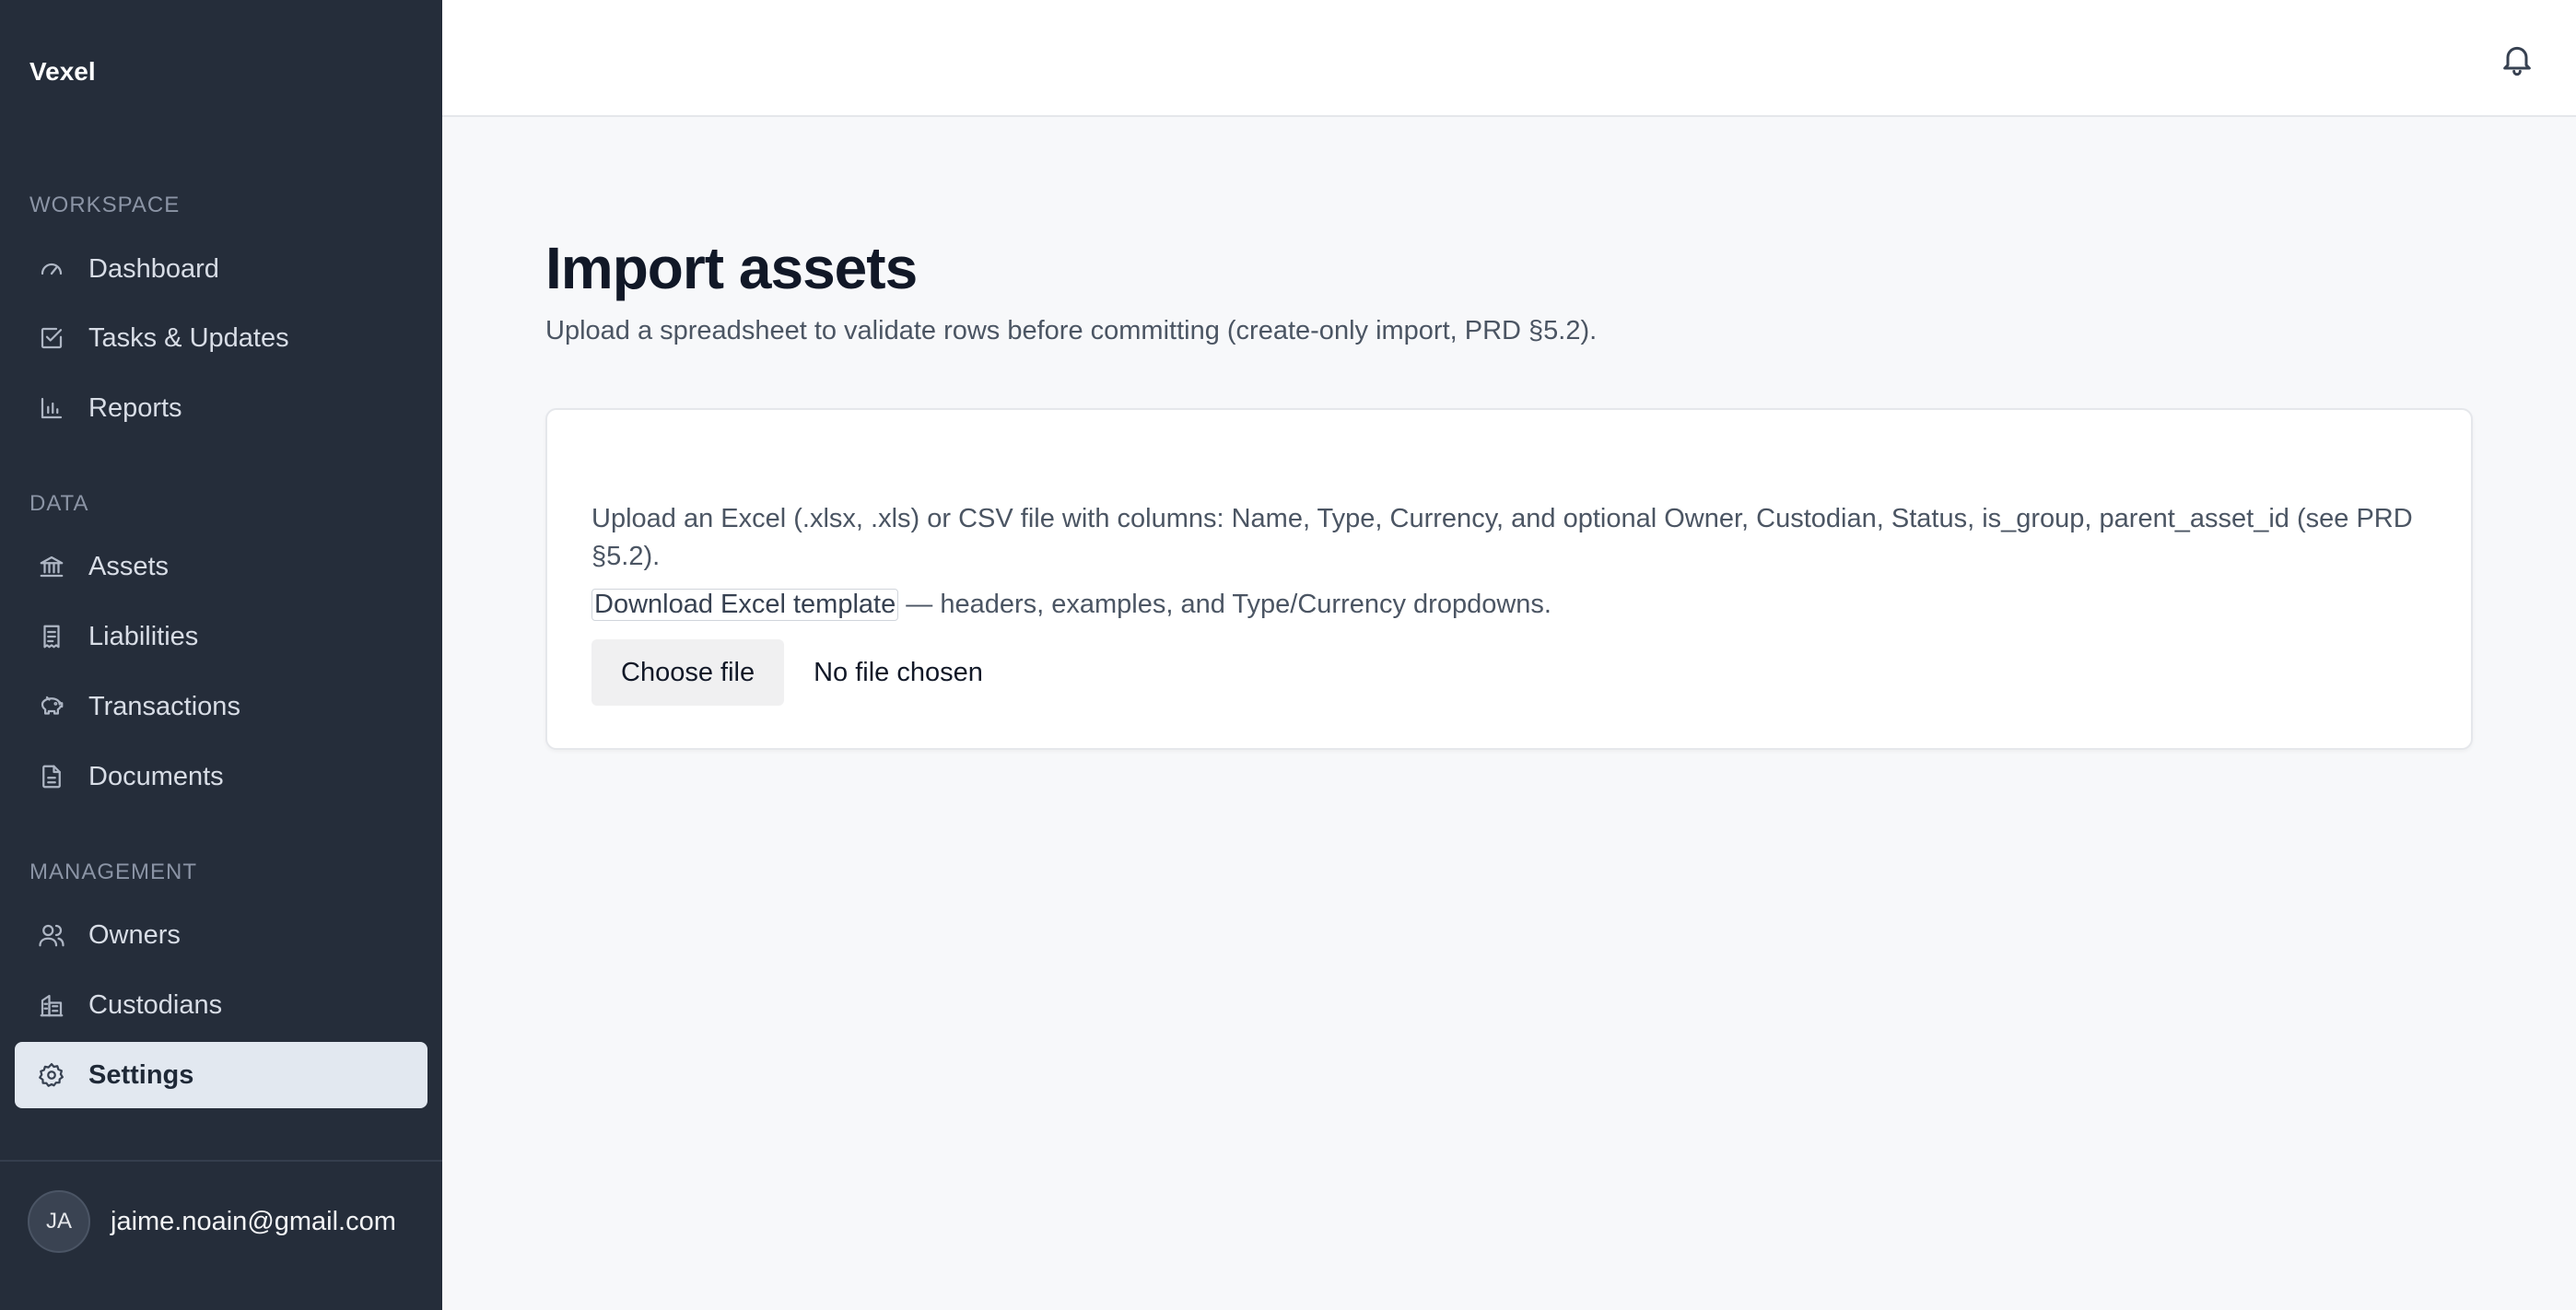  I want to click on sidebar-item-settings: Settings, so click(221, 1075).